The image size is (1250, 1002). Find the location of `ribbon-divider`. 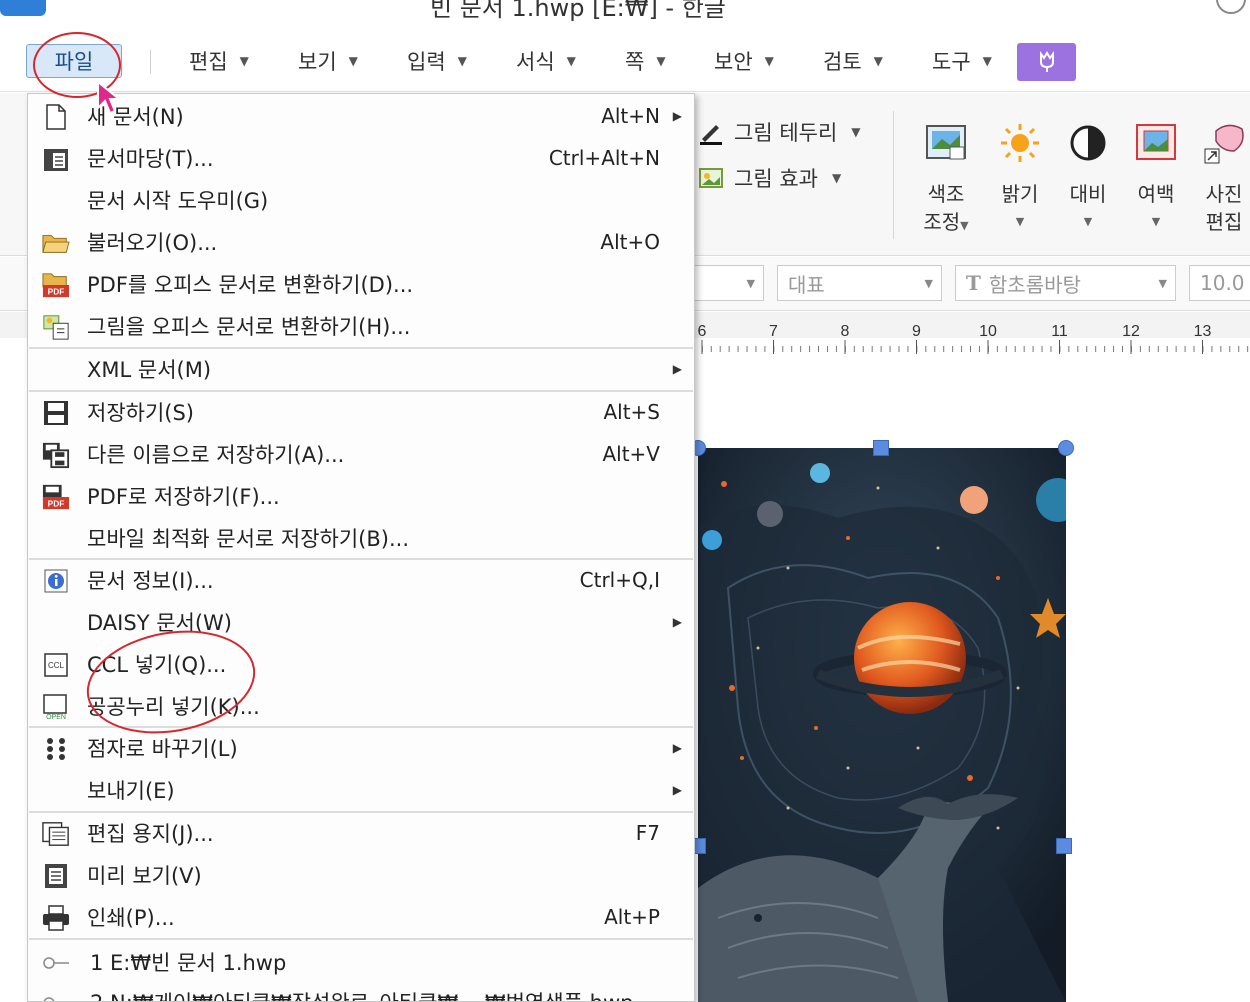

ribbon-divider is located at coordinates (893, 175).